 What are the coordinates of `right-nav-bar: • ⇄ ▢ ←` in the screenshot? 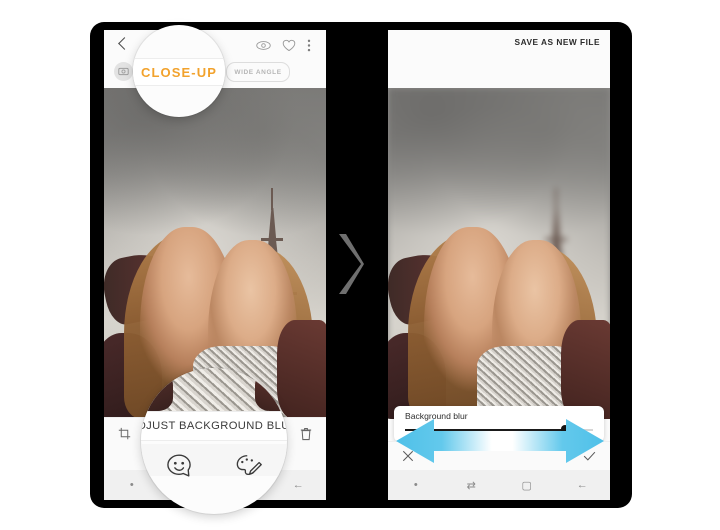 It's located at (499, 485).